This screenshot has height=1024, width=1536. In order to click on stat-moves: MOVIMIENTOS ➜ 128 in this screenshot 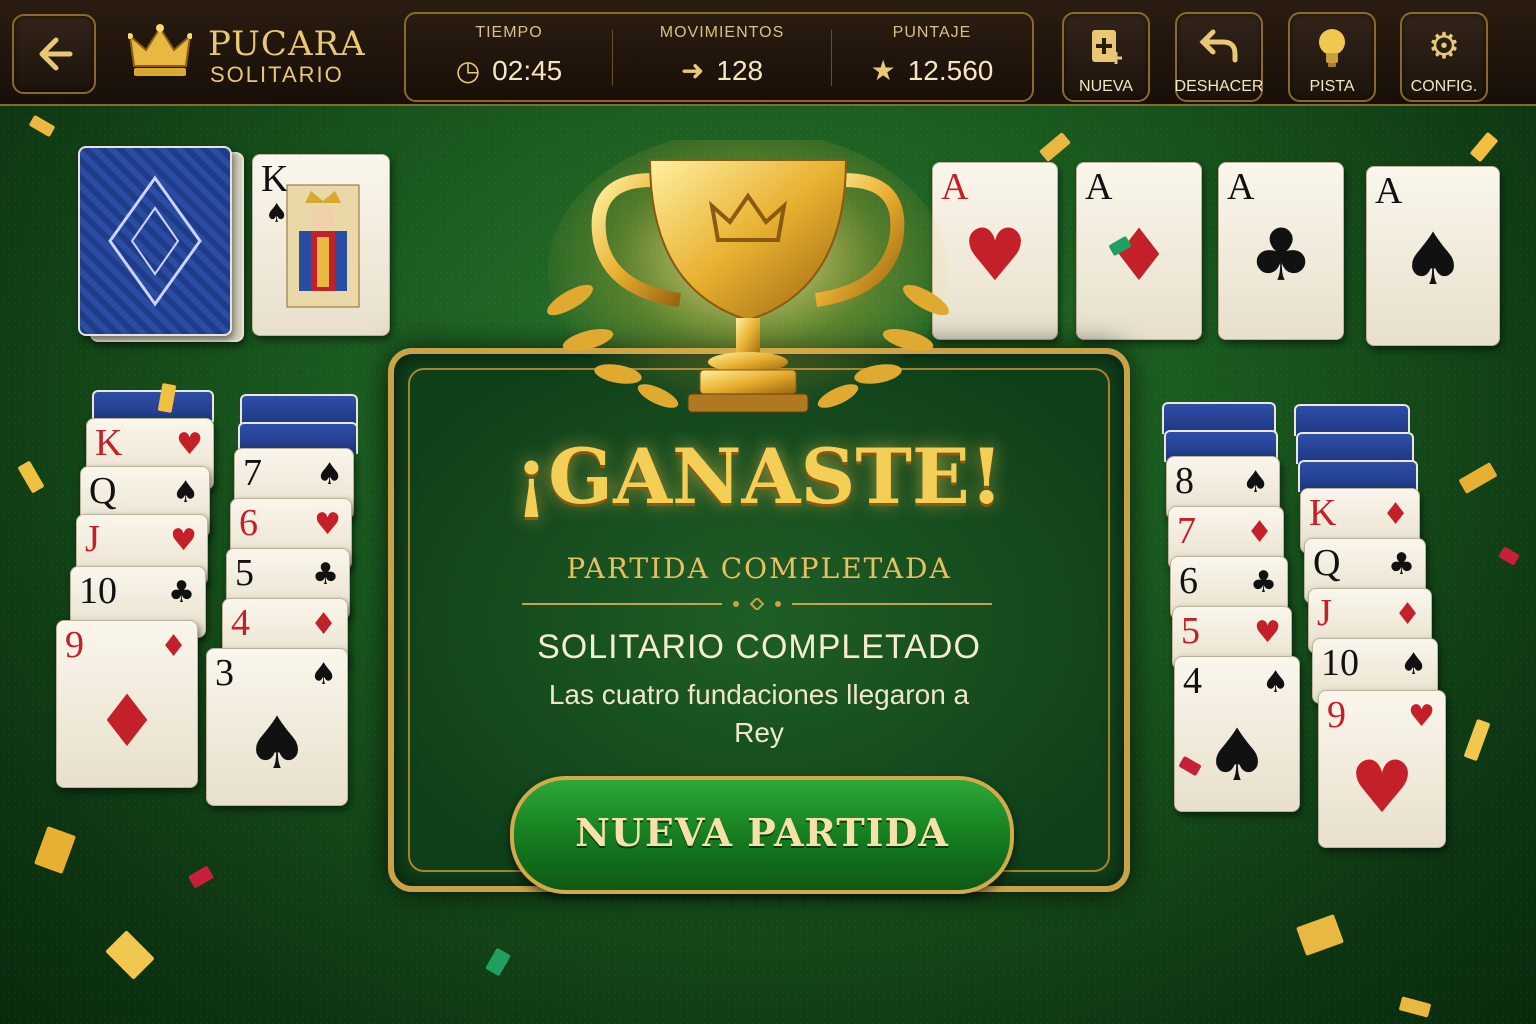, I will do `click(722, 57)`.